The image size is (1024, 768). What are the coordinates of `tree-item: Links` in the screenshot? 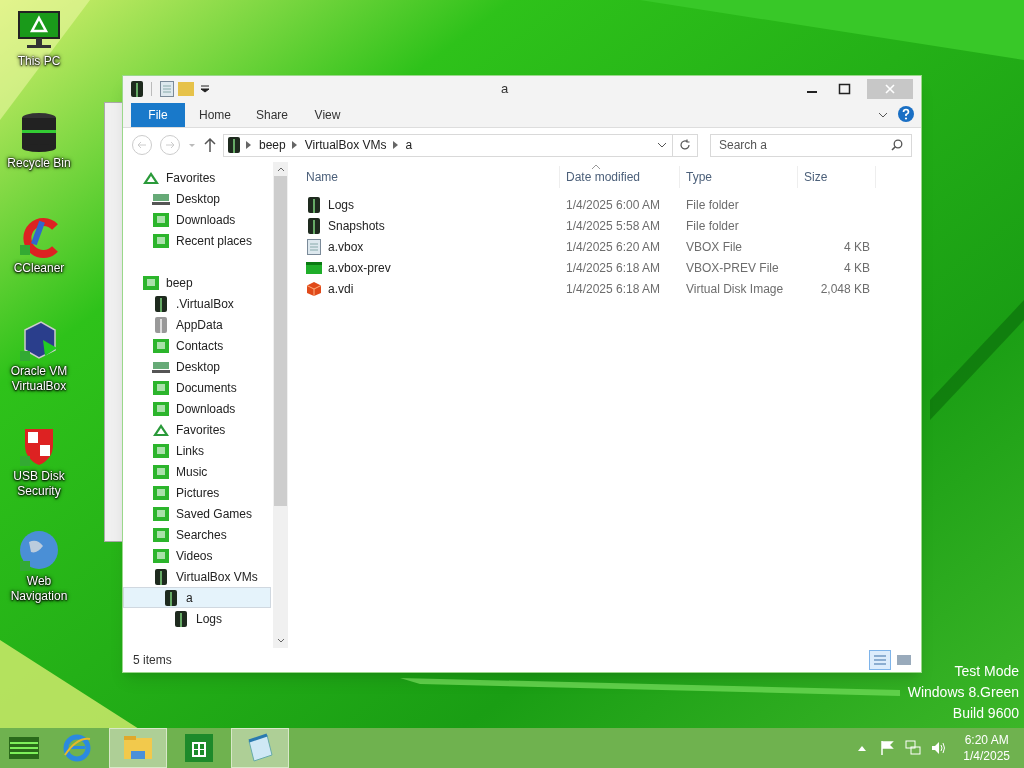 It's located at (197, 450).